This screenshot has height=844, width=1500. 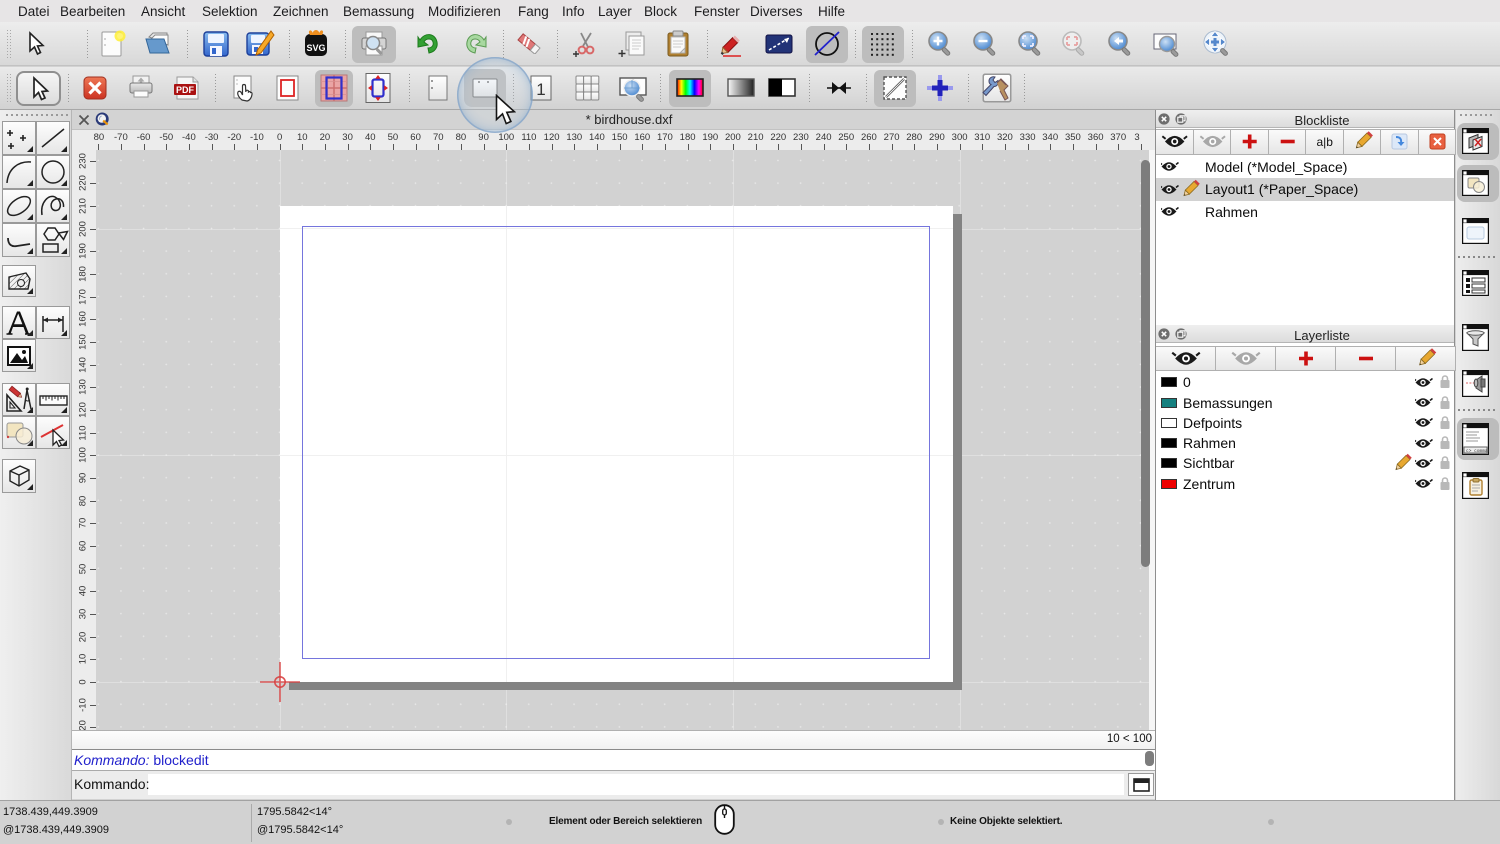 What do you see at coordinates (185, 90) in the screenshot?
I see `svg-text: PDF` at bounding box center [185, 90].